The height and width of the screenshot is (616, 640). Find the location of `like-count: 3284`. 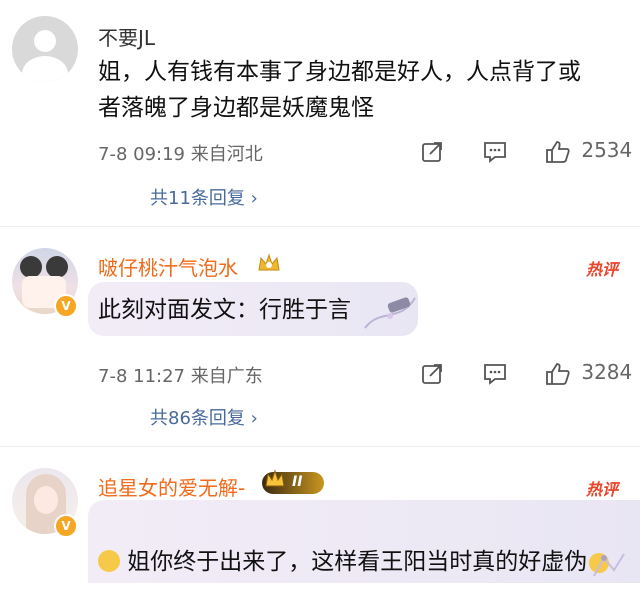

like-count: 3284 is located at coordinates (607, 372).